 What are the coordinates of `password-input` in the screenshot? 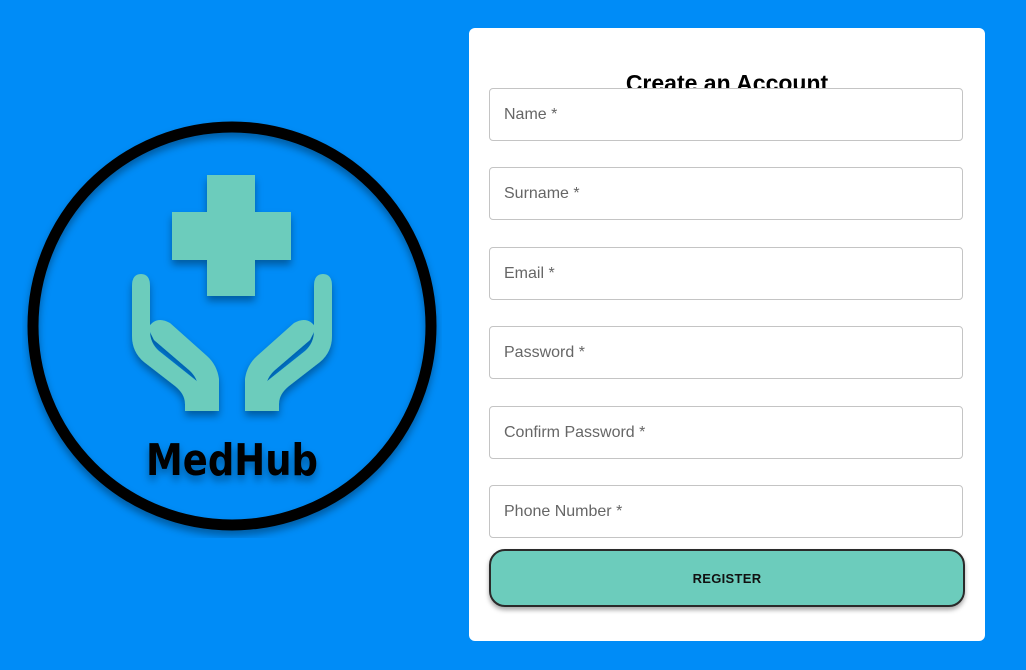 It's located at (726, 352).